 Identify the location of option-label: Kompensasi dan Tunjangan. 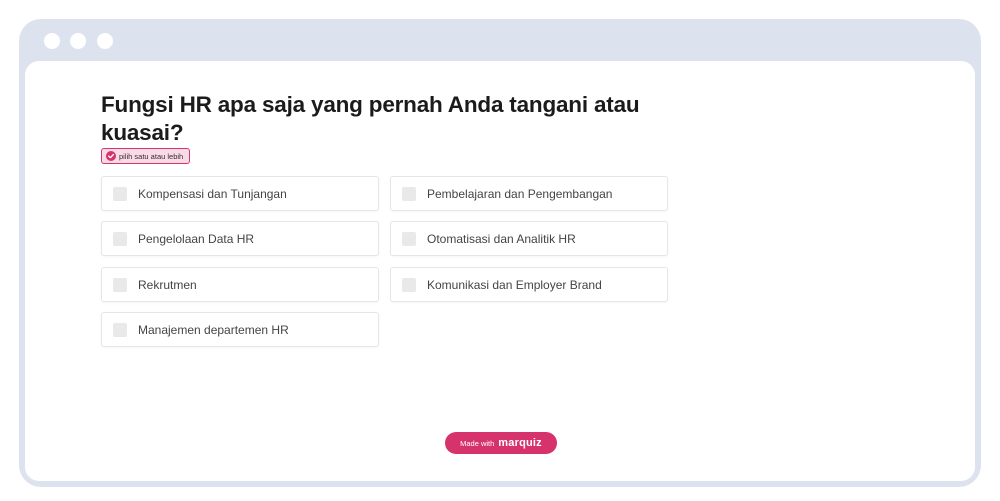
(212, 193).